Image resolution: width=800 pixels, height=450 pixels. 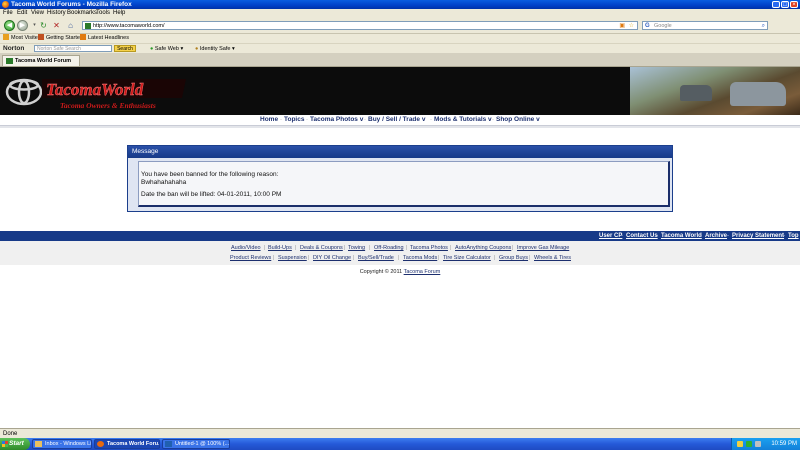 What do you see at coordinates (56, 13) in the screenshot?
I see `menu-history: History` at bounding box center [56, 13].